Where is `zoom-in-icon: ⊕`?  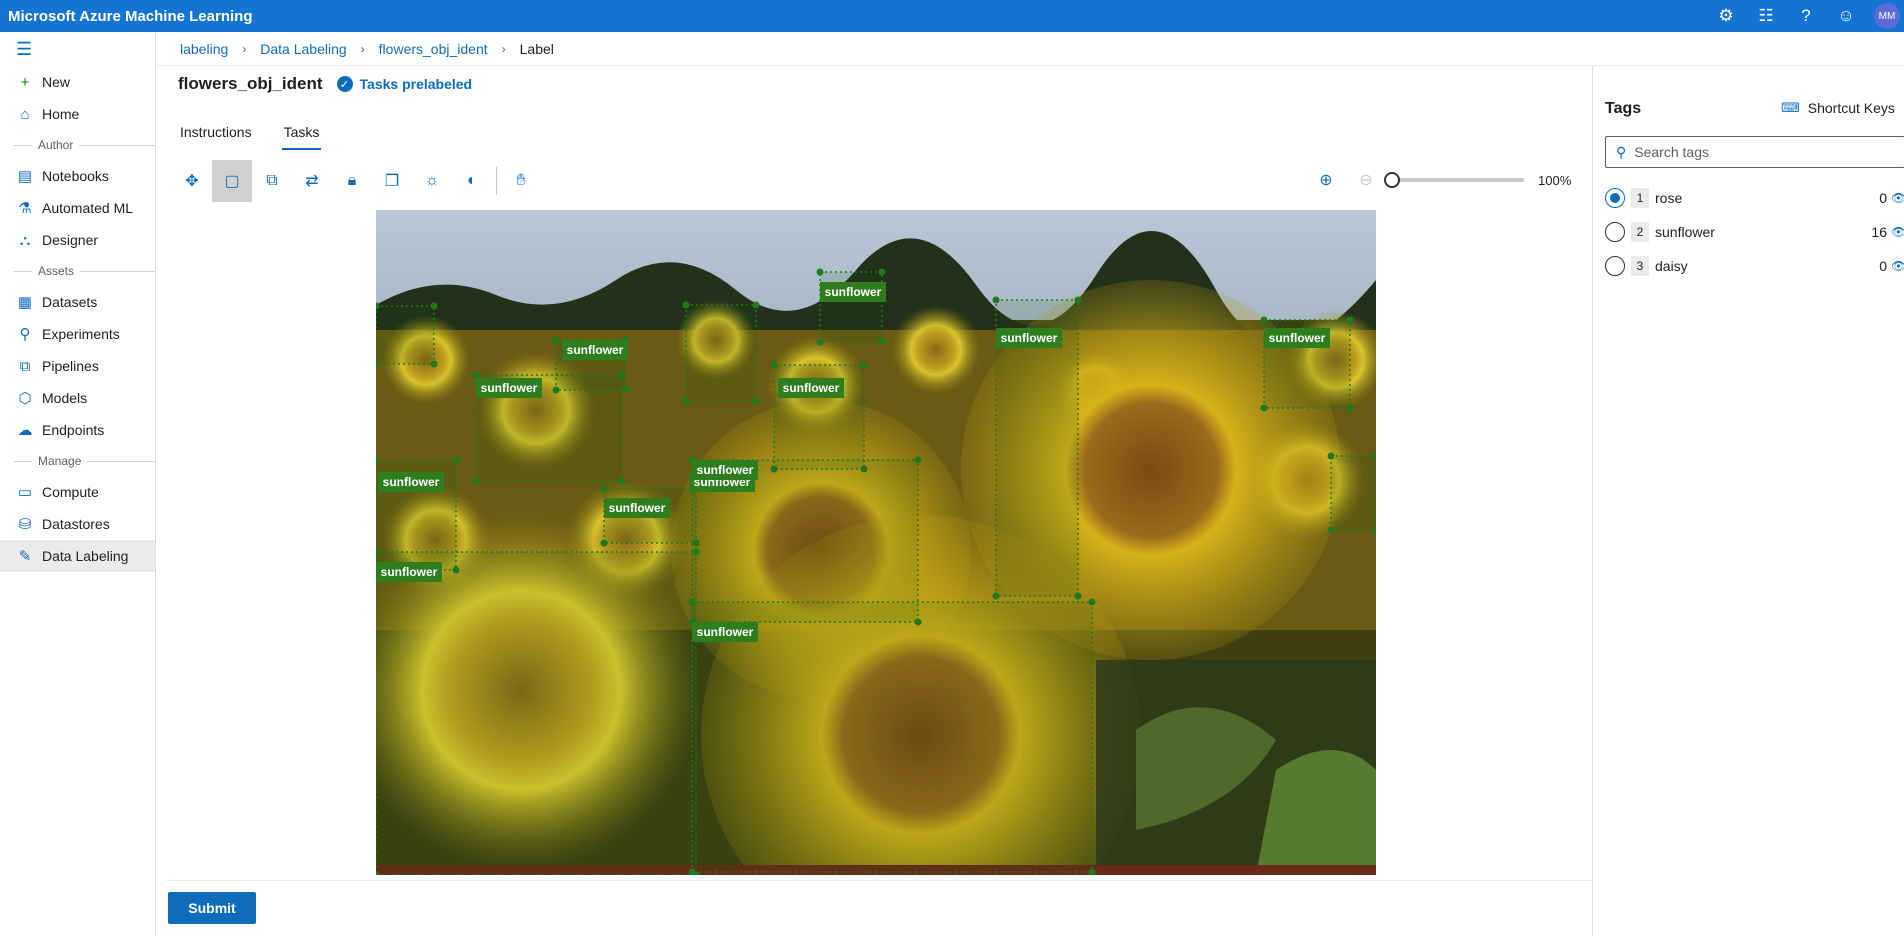 zoom-in-icon: ⊕ is located at coordinates (1326, 180).